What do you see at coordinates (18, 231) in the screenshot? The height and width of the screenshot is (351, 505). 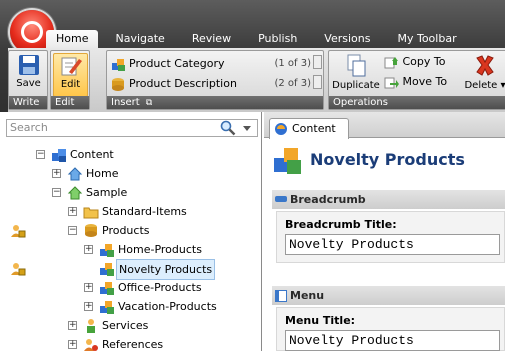 I see `locked-by-user-icon` at bounding box center [18, 231].